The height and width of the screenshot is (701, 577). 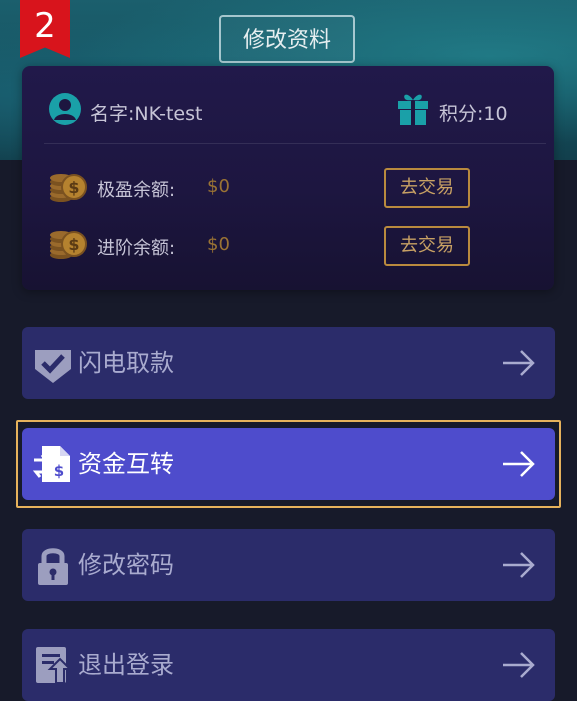 What do you see at coordinates (112, 114) in the screenshot?
I see `name-label: 名字:` at bounding box center [112, 114].